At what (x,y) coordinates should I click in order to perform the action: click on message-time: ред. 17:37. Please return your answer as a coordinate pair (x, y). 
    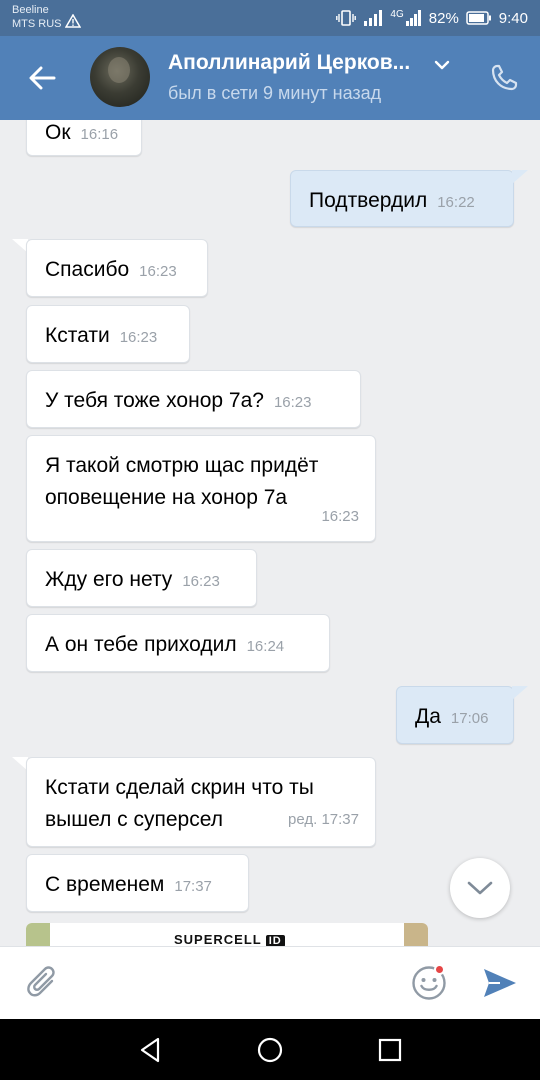
    Looking at the image, I should click on (323, 819).